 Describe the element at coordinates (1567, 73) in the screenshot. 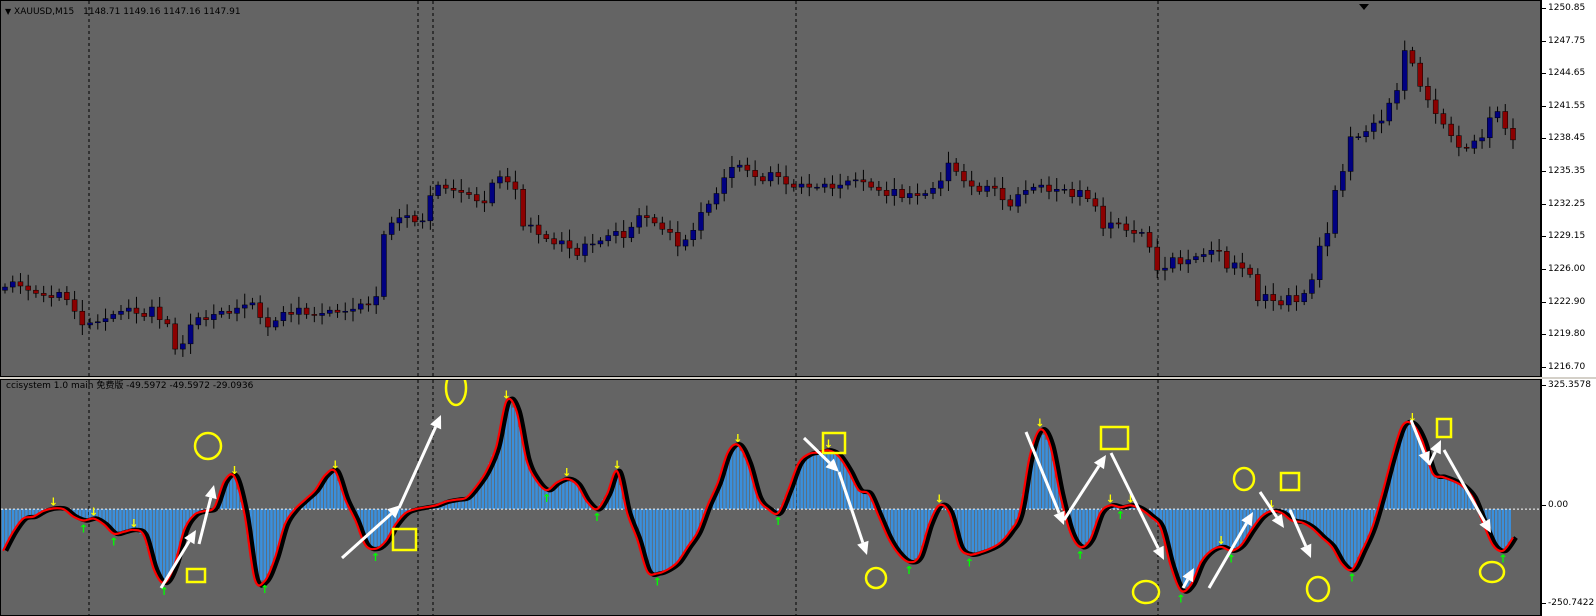

I see `price-tick-label: 1244.65` at that location.